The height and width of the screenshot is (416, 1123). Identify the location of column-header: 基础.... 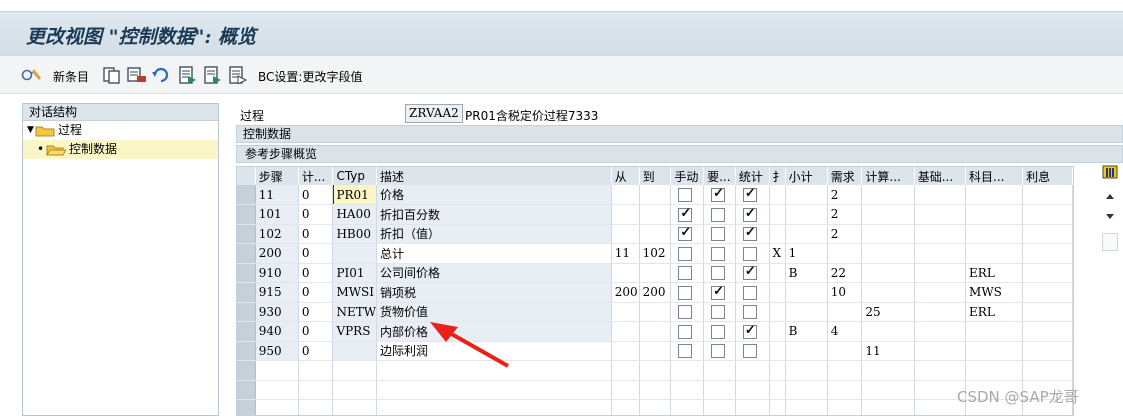
(940, 176).